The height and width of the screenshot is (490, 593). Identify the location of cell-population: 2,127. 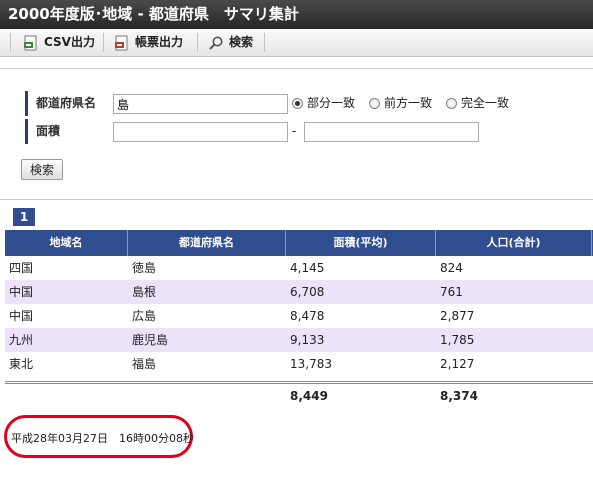
(457, 364).